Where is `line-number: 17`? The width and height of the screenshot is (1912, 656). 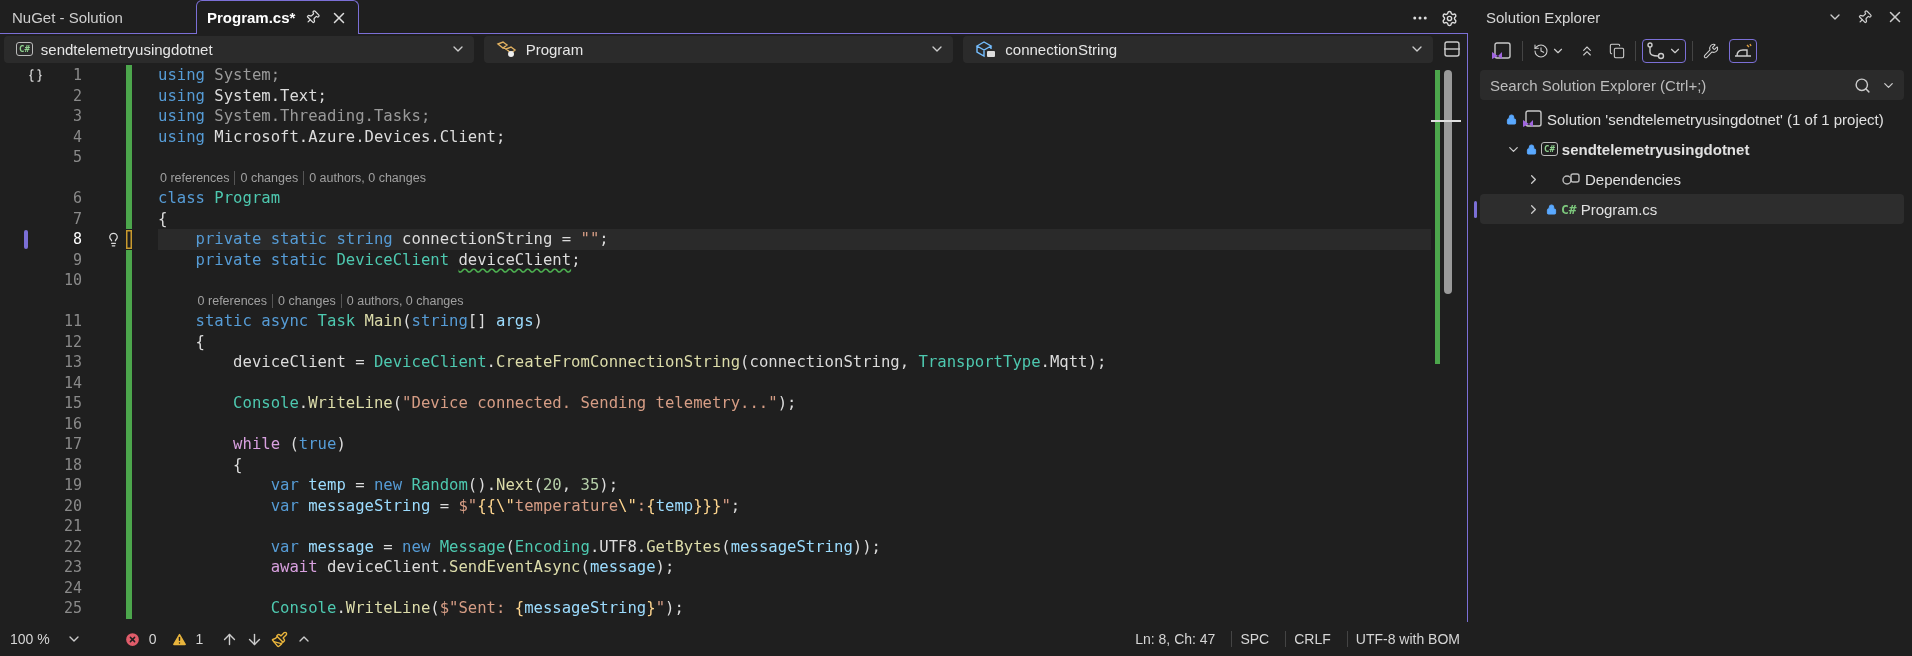 line-number: 17 is located at coordinates (72, 444).